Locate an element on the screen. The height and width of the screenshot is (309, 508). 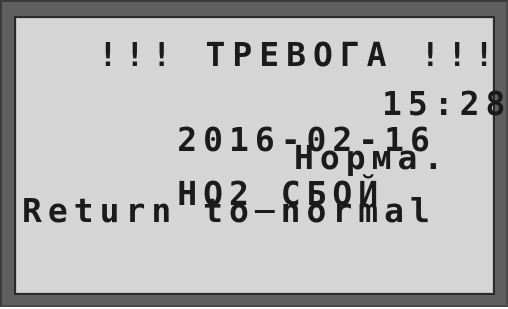
alarm-message: Return to normal is located at coordinates (229, 210).